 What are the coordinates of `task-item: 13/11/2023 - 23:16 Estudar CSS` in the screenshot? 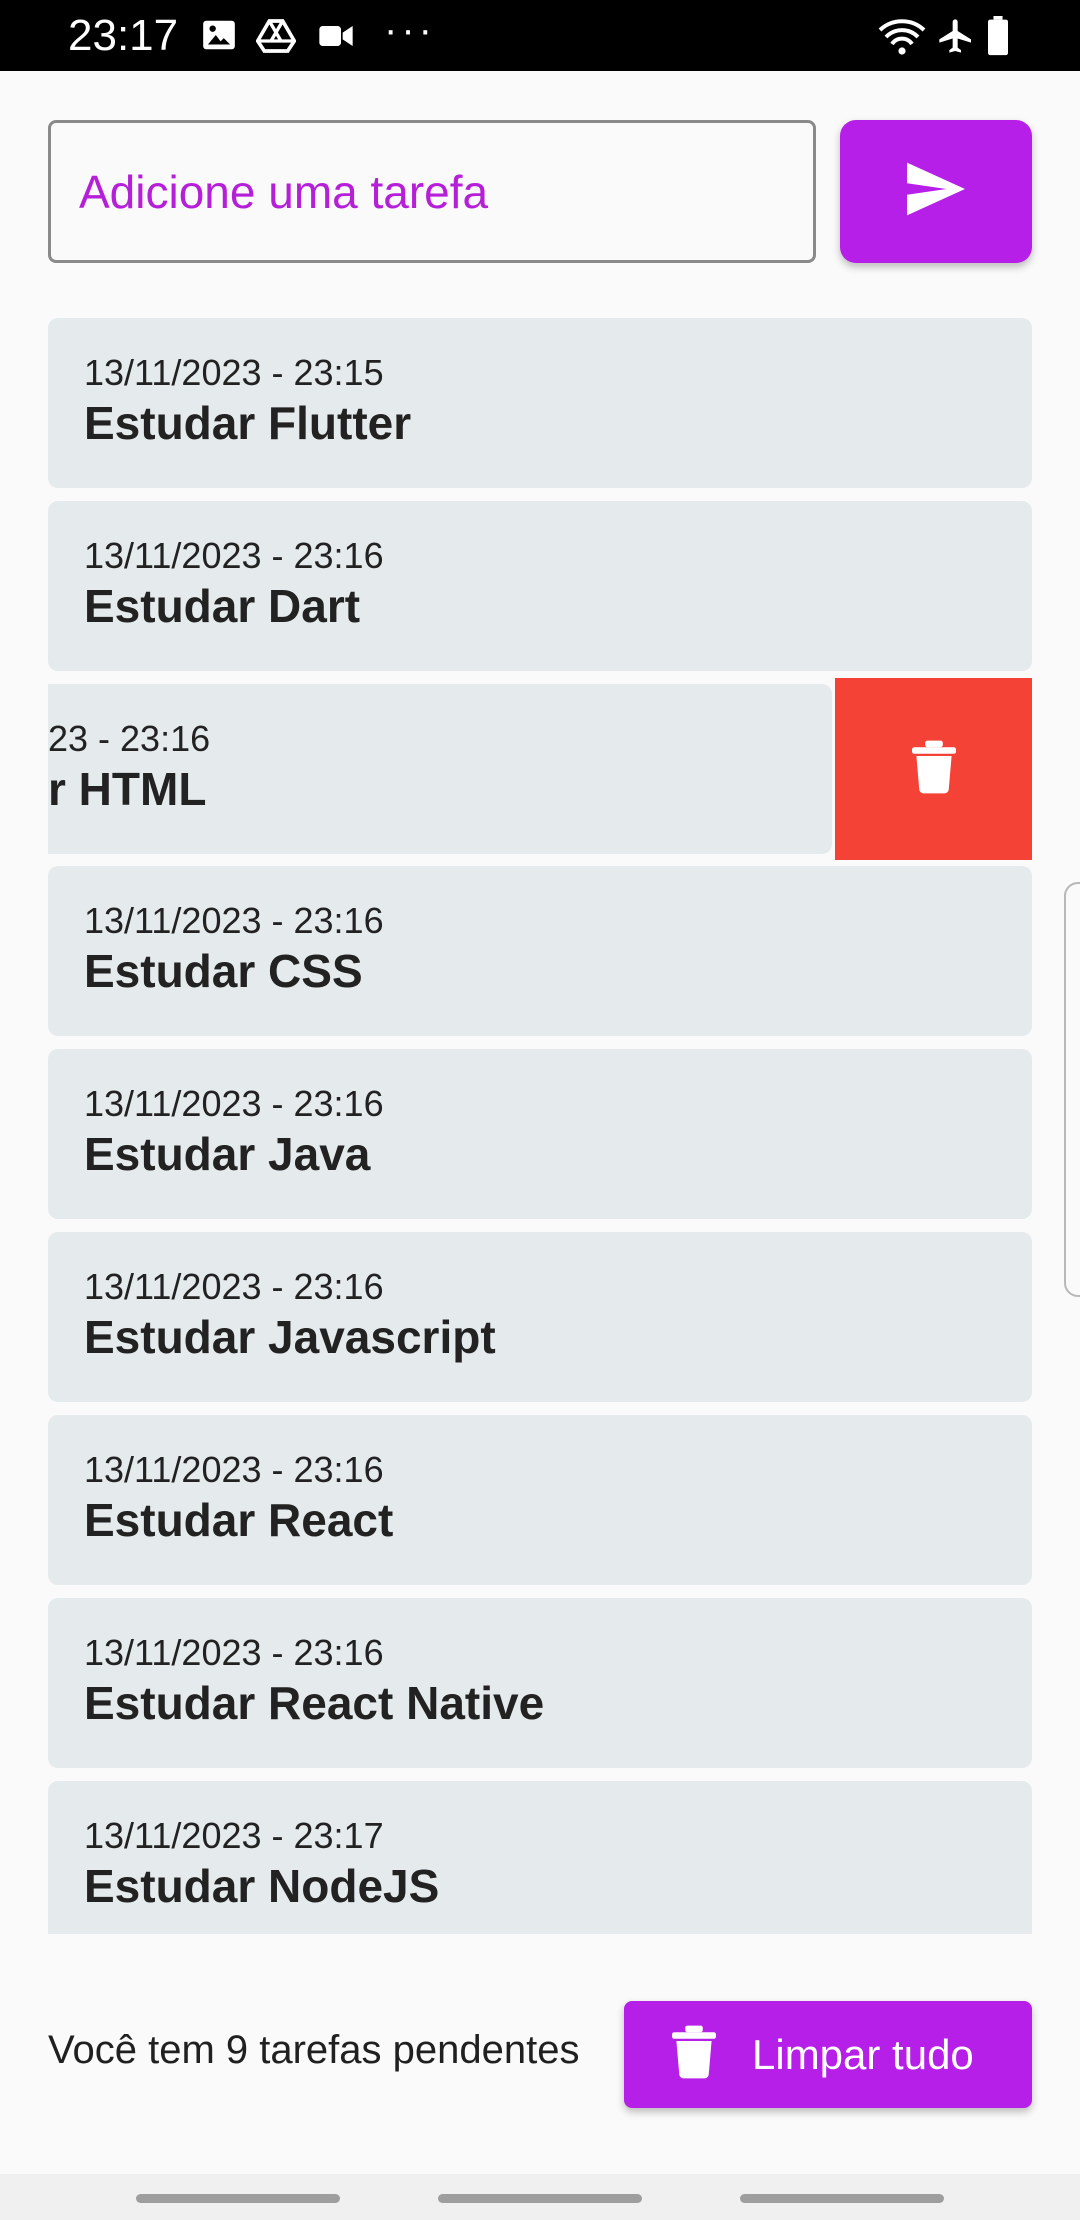 It's located at (540, 951).